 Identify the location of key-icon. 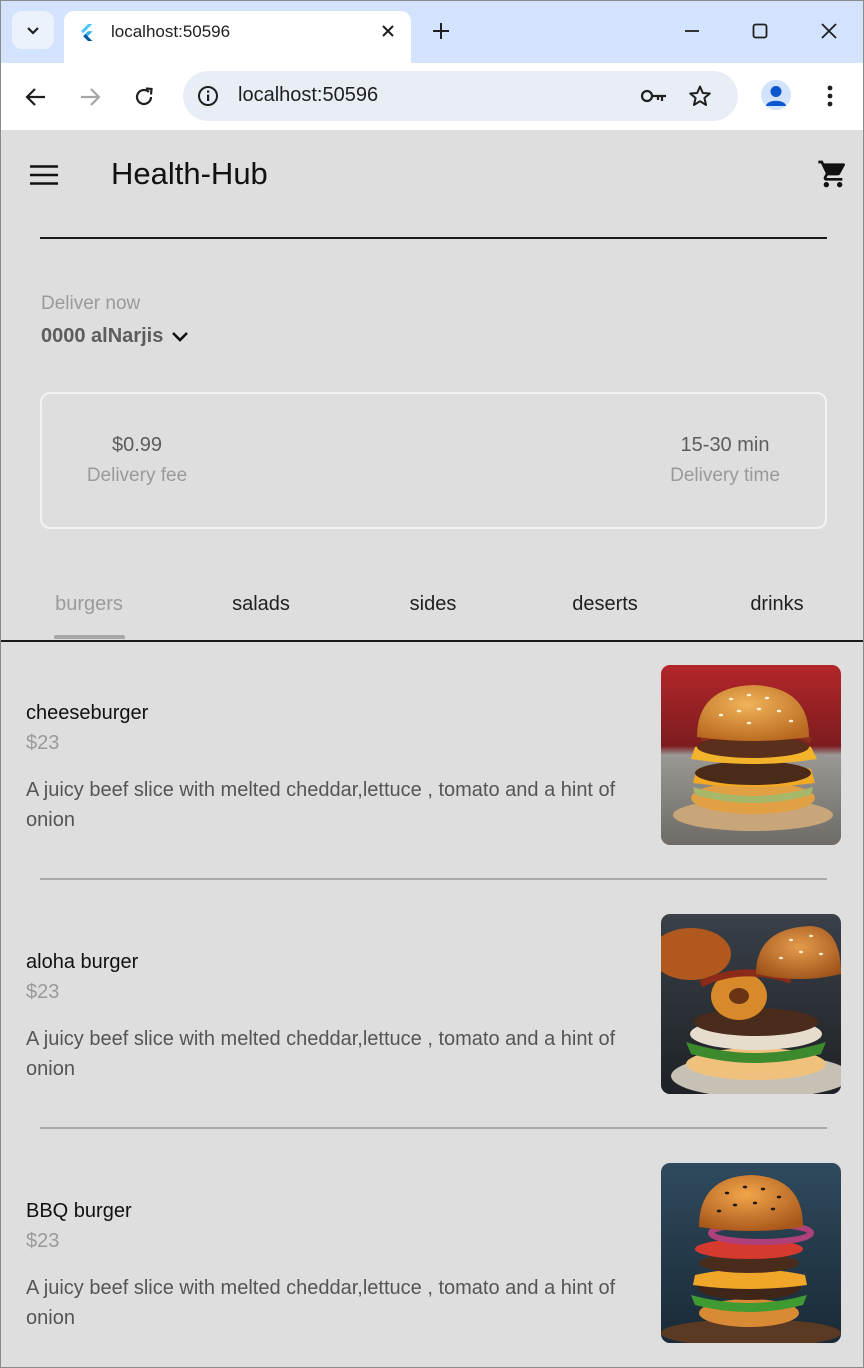
(653, 96).